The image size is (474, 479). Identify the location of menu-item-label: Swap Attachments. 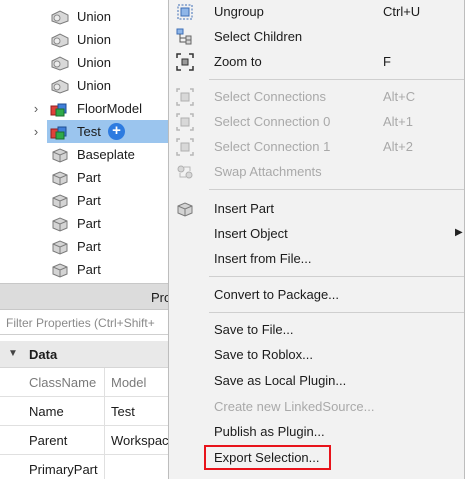
(268, 171).